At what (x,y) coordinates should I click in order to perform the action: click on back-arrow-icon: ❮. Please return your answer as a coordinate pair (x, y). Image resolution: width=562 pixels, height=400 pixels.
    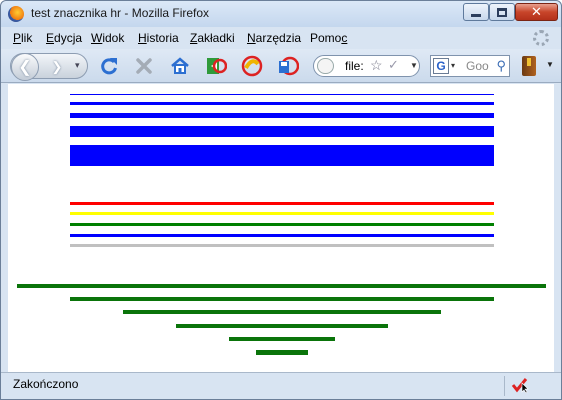
    Looking at the image, I should click on (25, 67).